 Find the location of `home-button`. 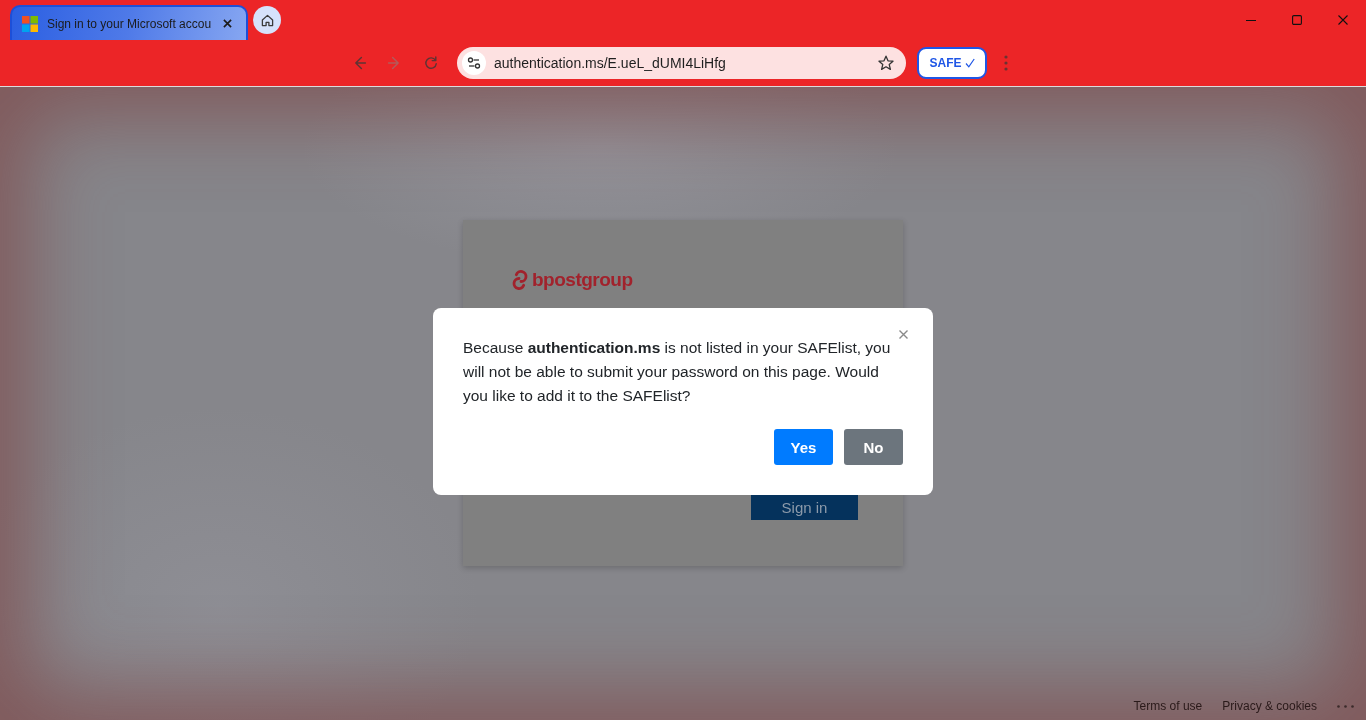

home-button is located at coordinates (267, 20).